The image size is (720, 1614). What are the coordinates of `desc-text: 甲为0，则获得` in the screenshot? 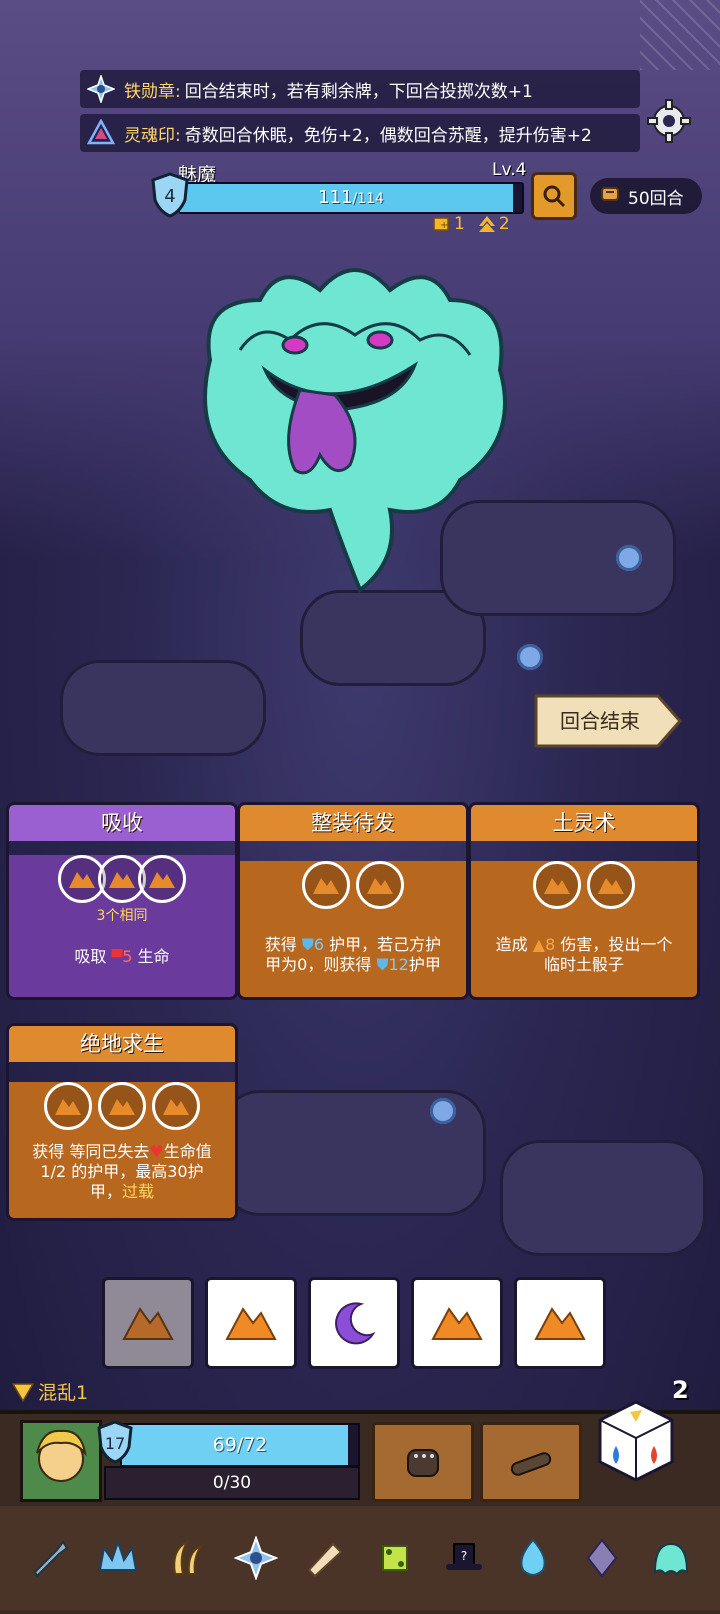 It's located at (321, 964).